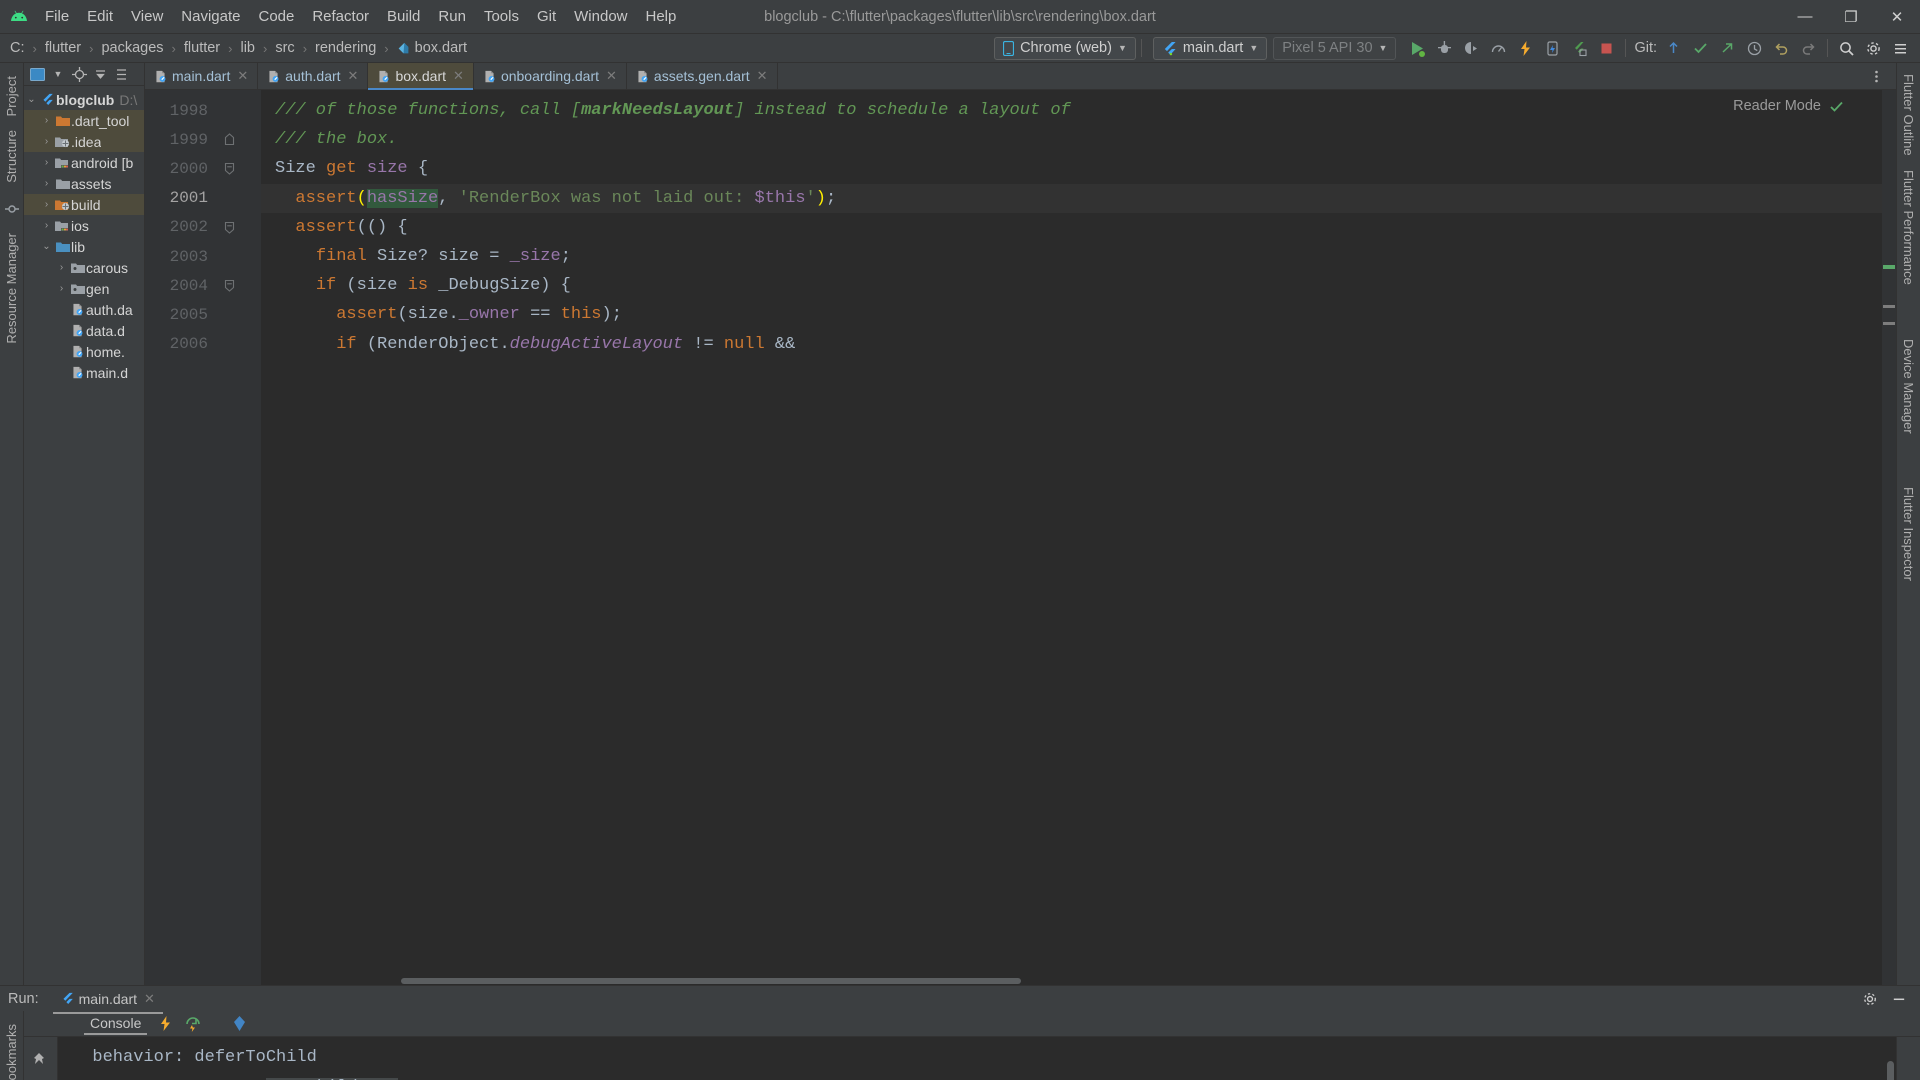  I want to click on hot-restart-icon, so click(192, 1023).